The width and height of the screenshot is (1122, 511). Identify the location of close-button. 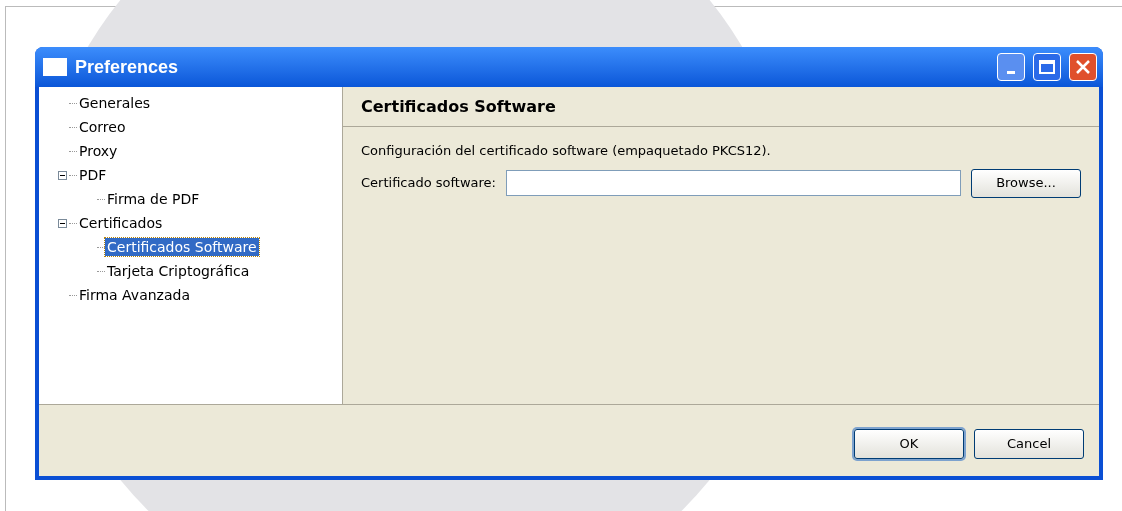
(1083, 67).